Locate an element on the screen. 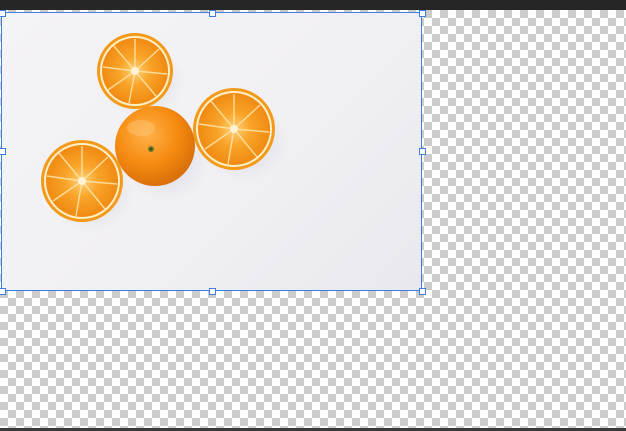 The image size is (626, 431). resize-handle-bottom is located at coordinates (212, 291).